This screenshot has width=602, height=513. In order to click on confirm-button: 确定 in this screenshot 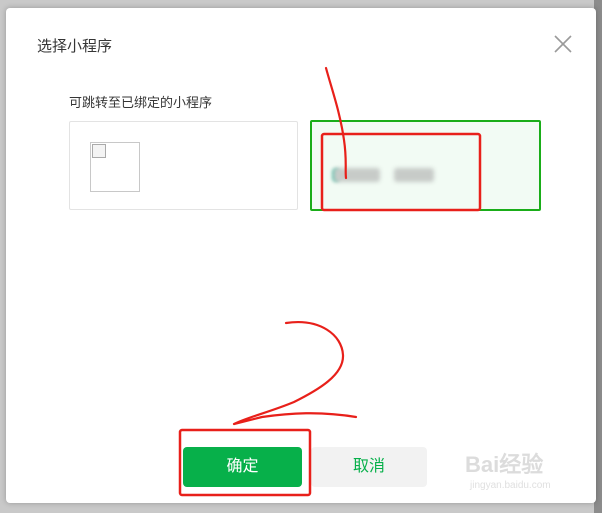, I will do `click(242, 467)`.